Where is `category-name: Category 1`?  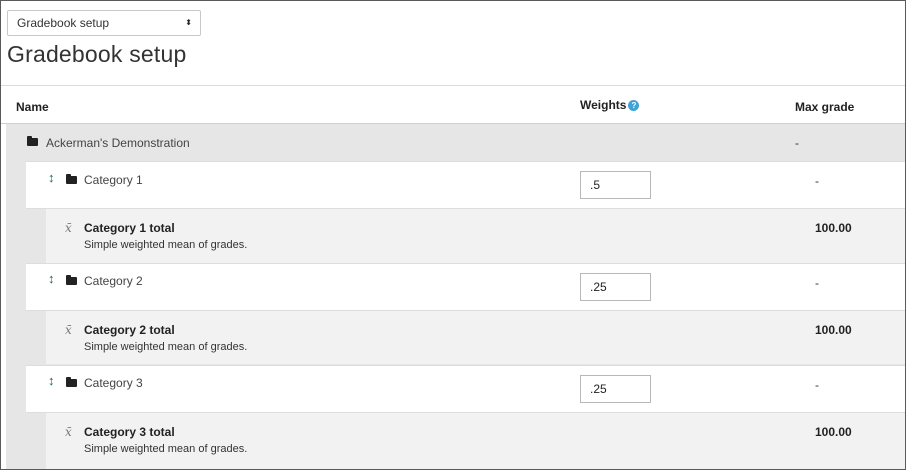
category-name: Category 1 is located at coordinates (113, 180).